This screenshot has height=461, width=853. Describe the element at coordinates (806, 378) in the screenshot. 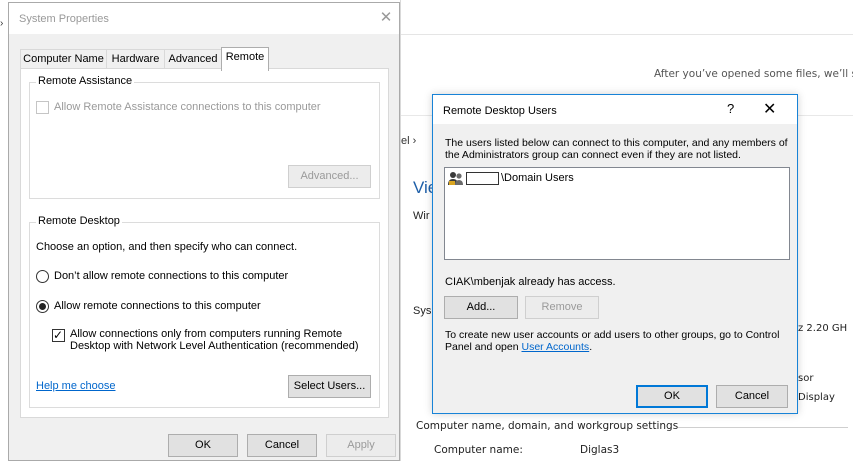

I see `processor-label: sor` at that location.